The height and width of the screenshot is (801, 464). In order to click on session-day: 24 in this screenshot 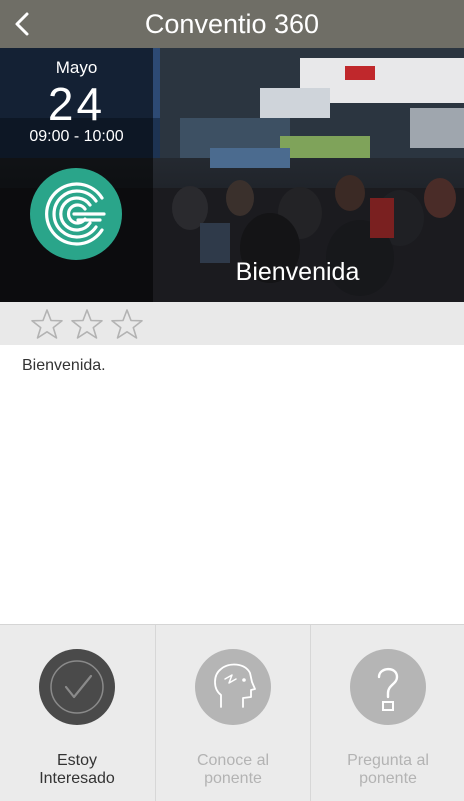, I will do `click(76, 104)`.